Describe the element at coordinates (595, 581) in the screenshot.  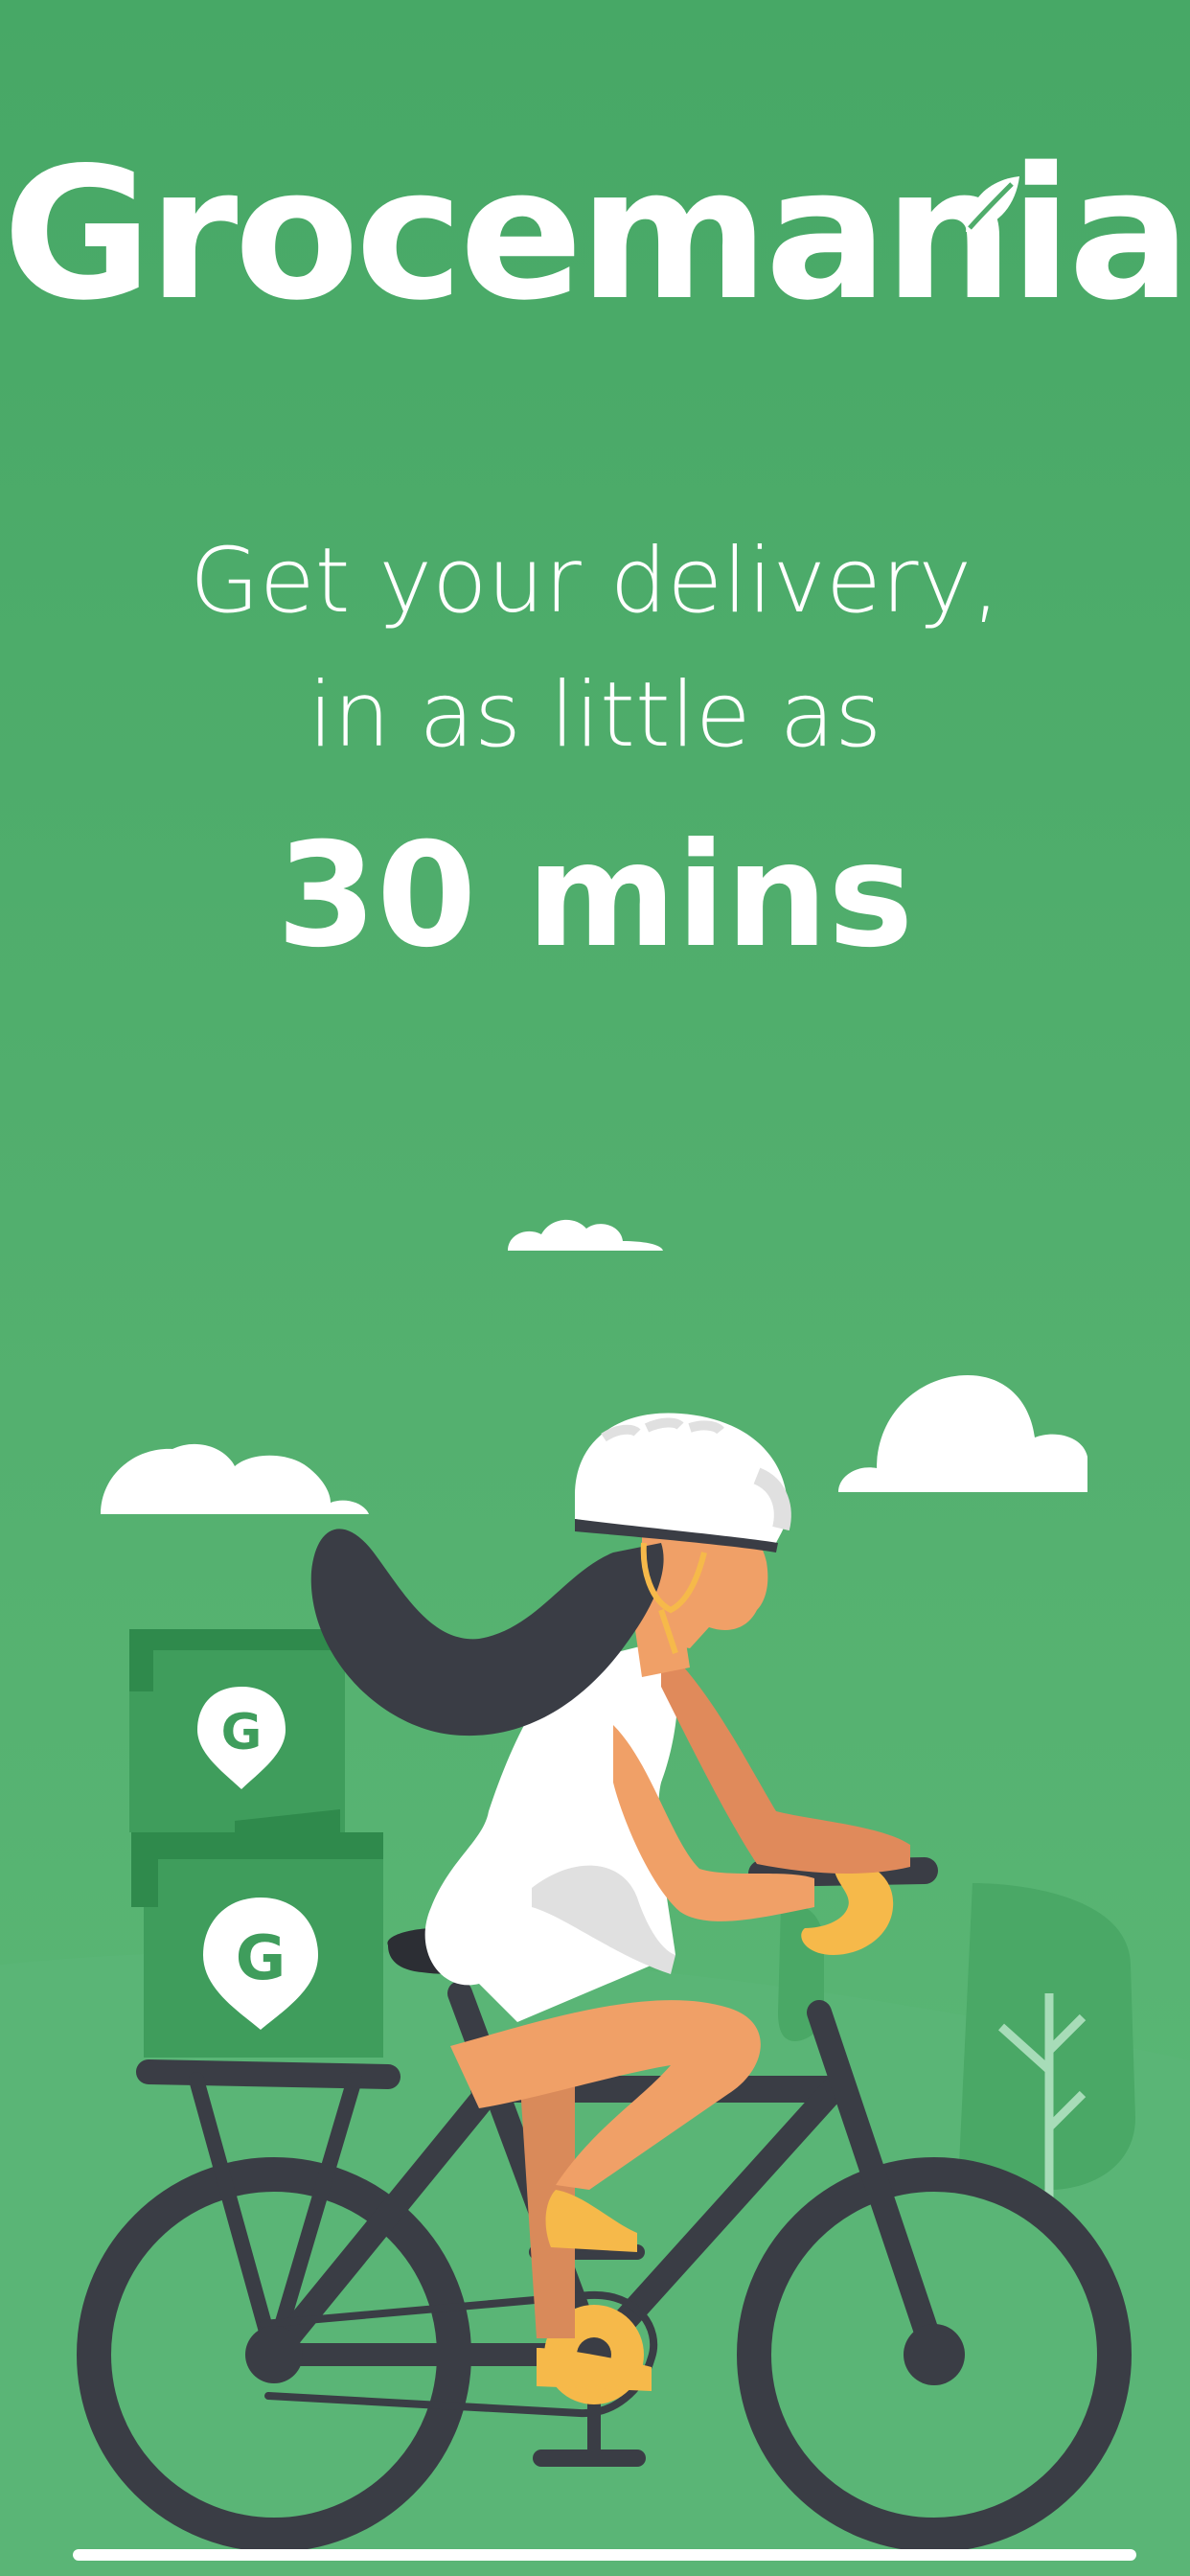
I see `tagline-line-1: Get your delivery,` at that location.